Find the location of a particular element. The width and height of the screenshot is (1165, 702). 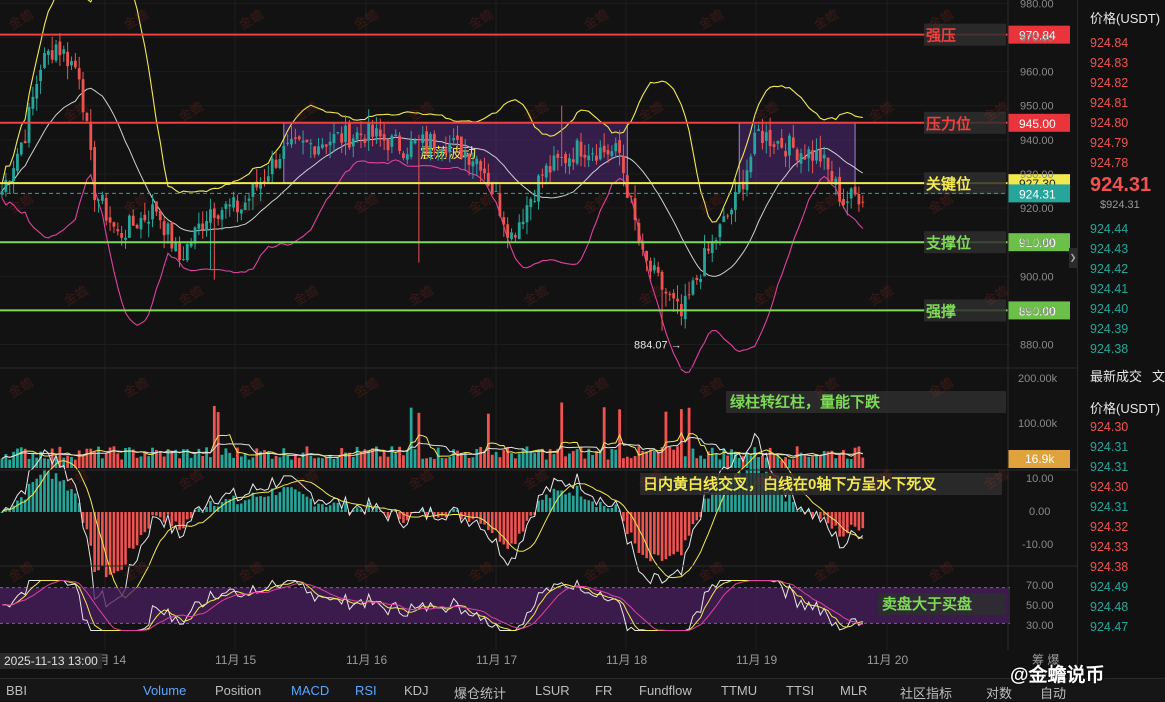

brand-watermark: @金蟾说币 is located at coordinates (1057, 675).